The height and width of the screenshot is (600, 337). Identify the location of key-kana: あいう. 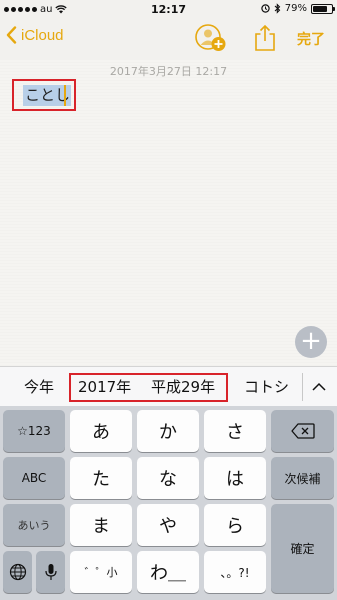
(34, 525).